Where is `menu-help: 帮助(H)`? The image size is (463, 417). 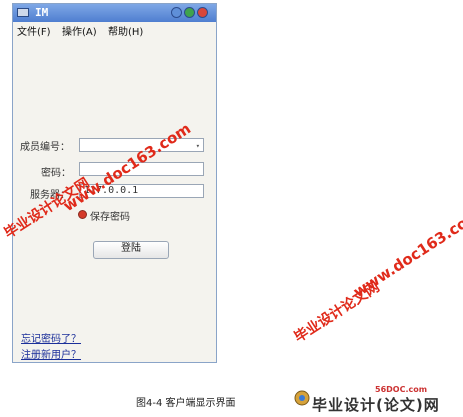 menu-help: 帮助(H) is located at coordinates (125, 30).